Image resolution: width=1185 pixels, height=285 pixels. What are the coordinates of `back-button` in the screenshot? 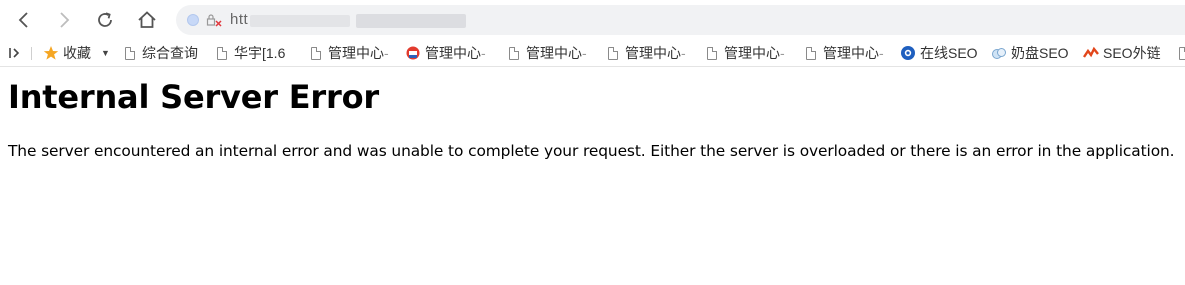 It's located at (24, 20).